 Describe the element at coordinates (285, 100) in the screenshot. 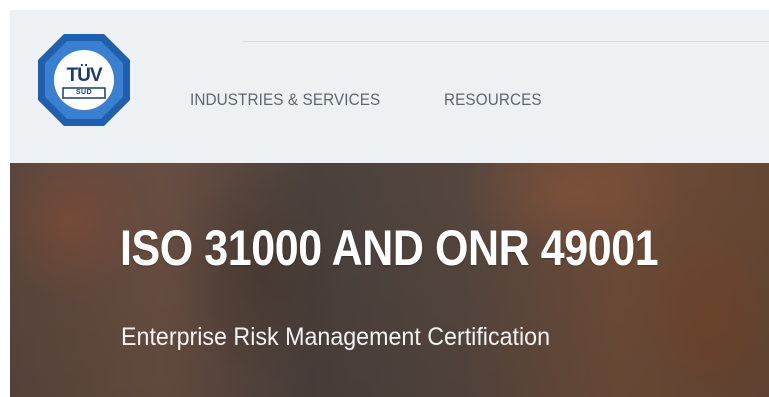

I see `nav-item-industries-services: INDUSTRIES & SERVICES` at that location.